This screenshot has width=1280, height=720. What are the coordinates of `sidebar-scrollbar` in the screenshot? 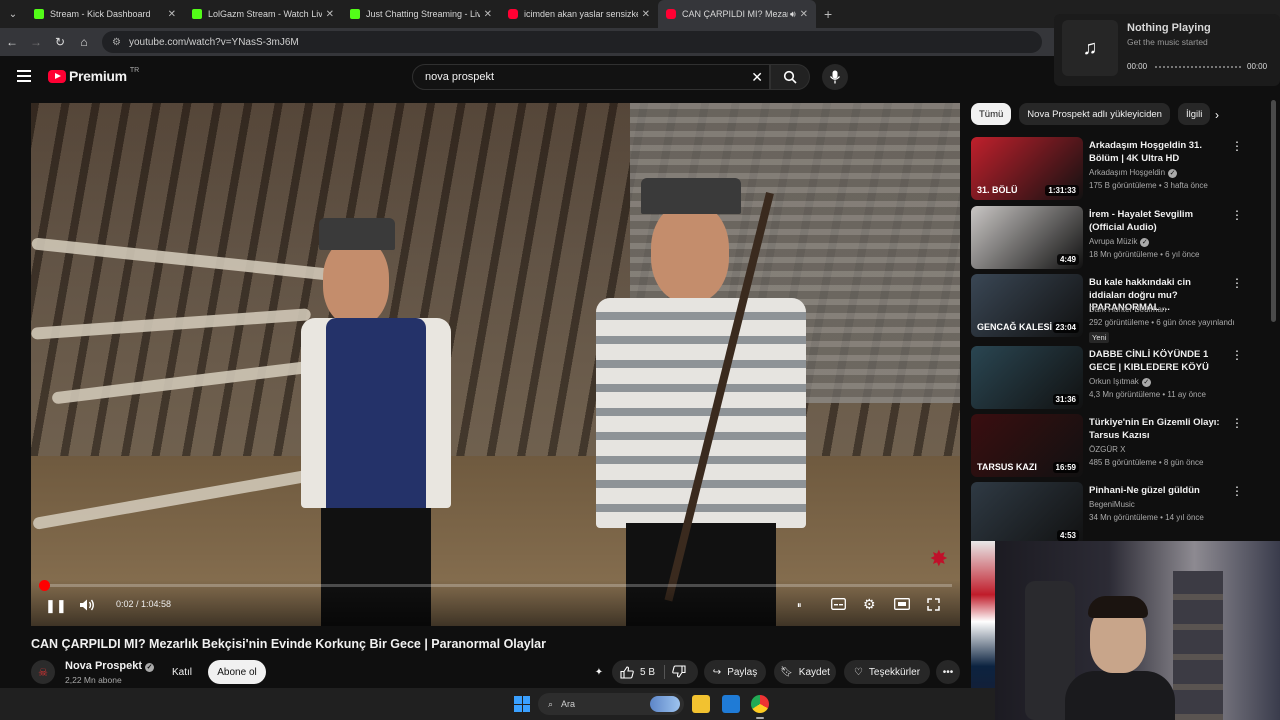 It's located at (1273, 211).